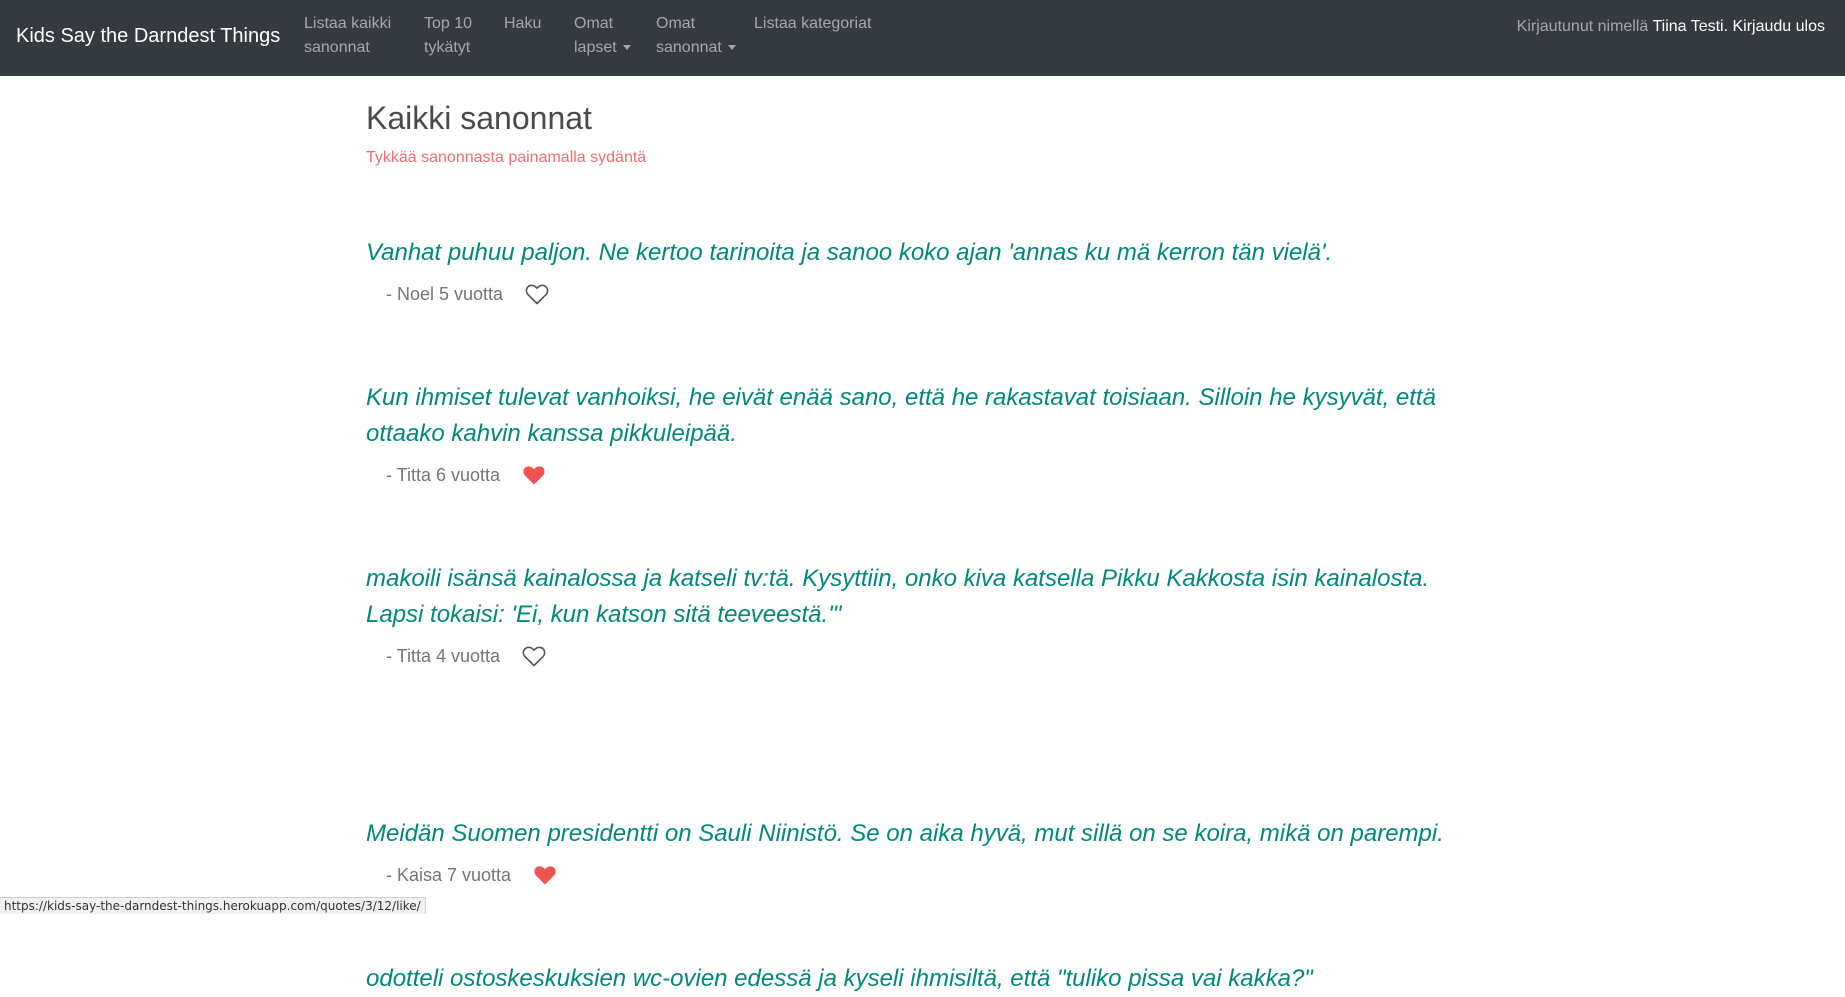 The width and height of the screenshot is (1845, 997). Describe the element at coordinates (1779, 26) in the screenshot. I see `logout-link: Kirjaudu ulos` at that location.